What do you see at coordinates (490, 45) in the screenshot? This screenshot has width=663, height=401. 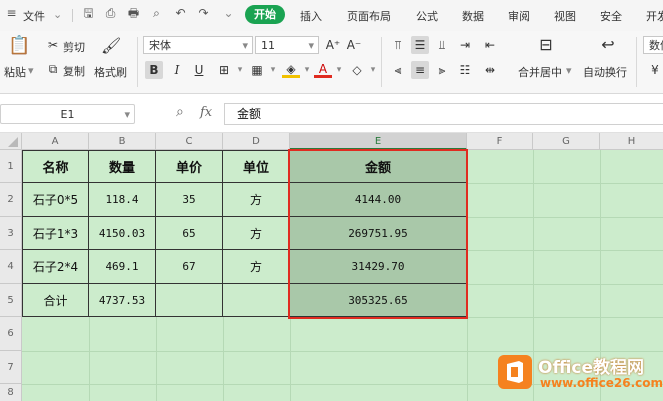 I see `outdent-icon: ⇤` at bounding box center [490, 45].